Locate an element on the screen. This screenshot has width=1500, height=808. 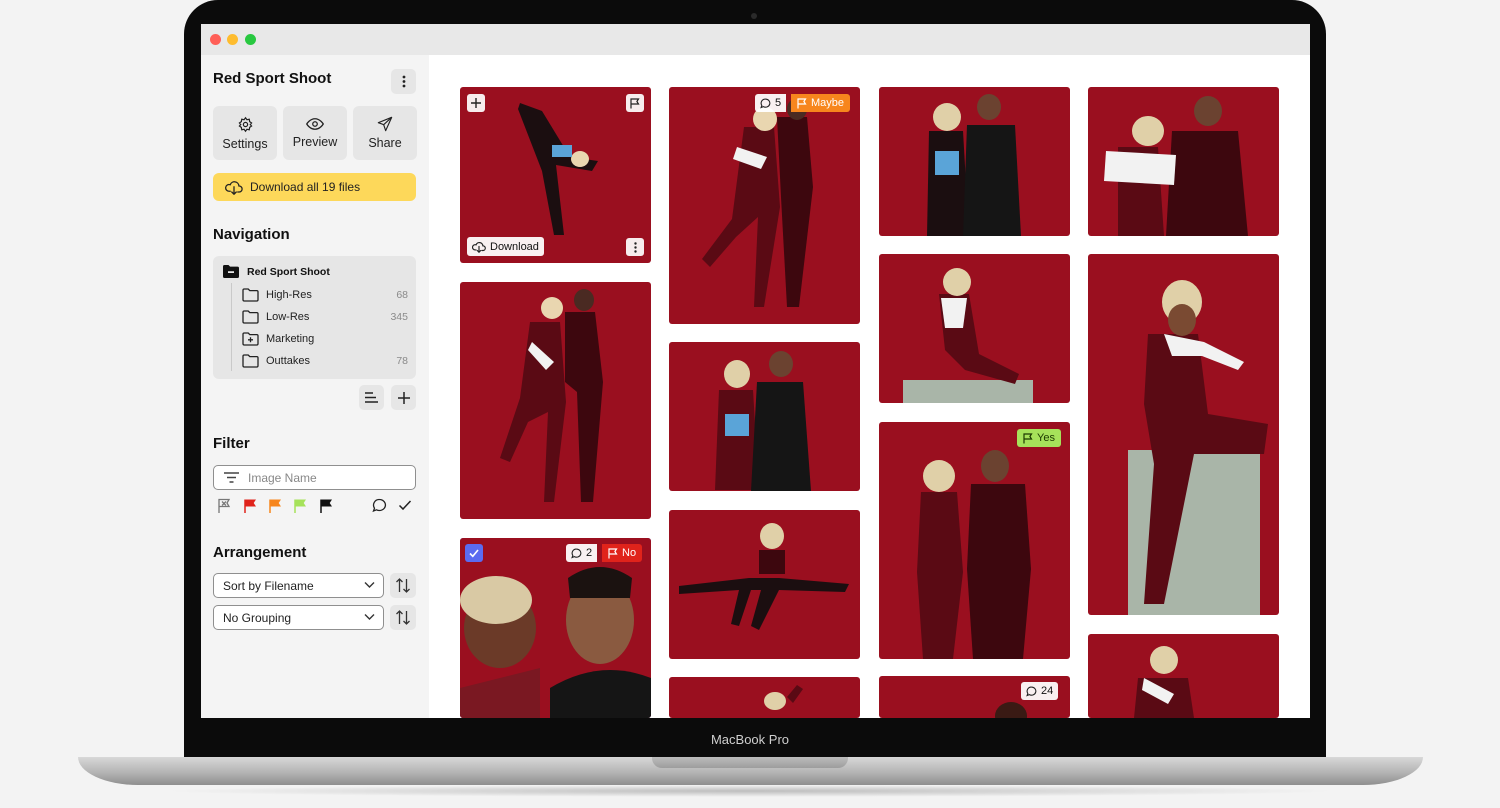
nav-item-outtakes: Outtakes 78 is located at coordinates (325, 361).